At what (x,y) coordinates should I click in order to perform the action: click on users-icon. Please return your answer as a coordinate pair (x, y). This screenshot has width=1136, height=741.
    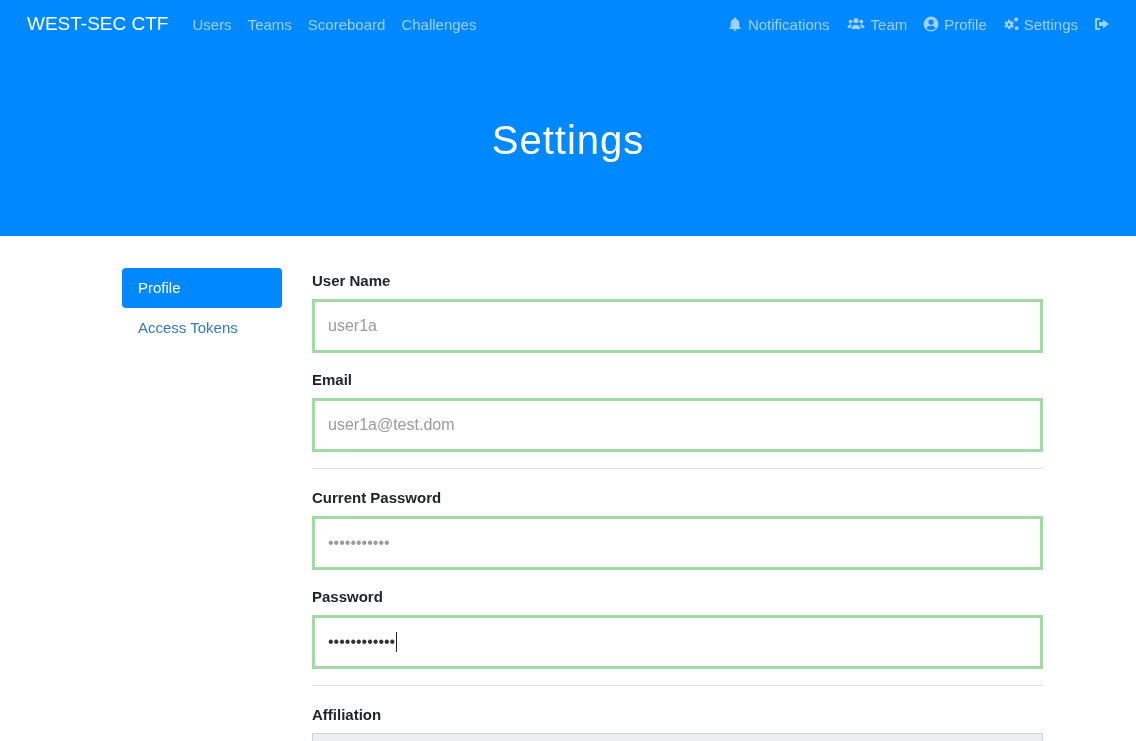
    Looking at the image, I should click on (855, 24).